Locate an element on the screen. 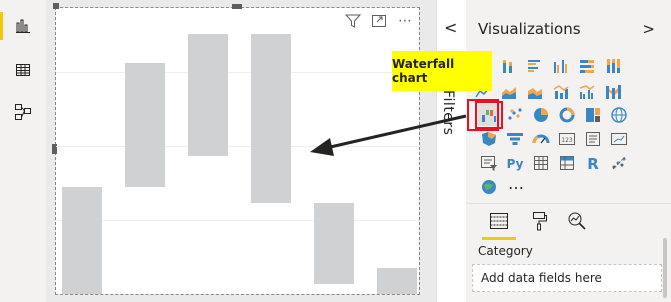  scatter-chart-icon is located at coordinates (515, 115).